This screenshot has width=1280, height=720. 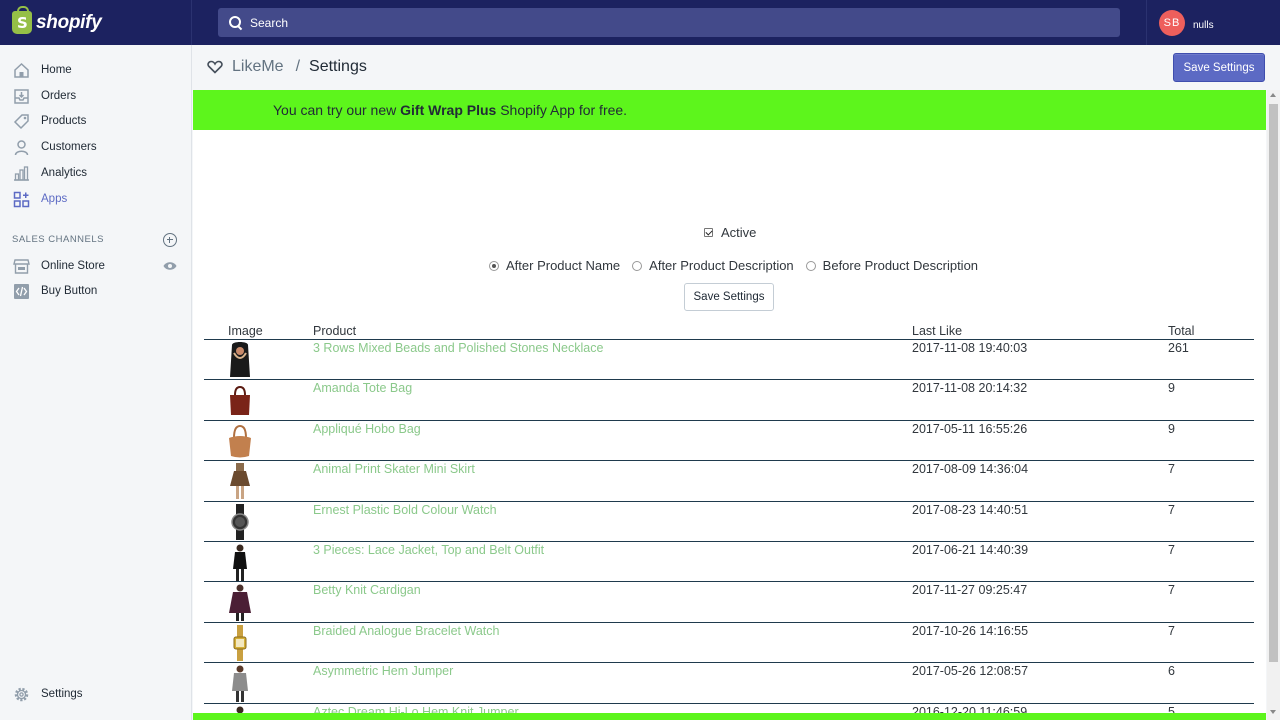 What do you see at coordinates (95, 147) in the screenshot?
I see `sidebar-item-customers: Customers` at bounding box center [95, 147].